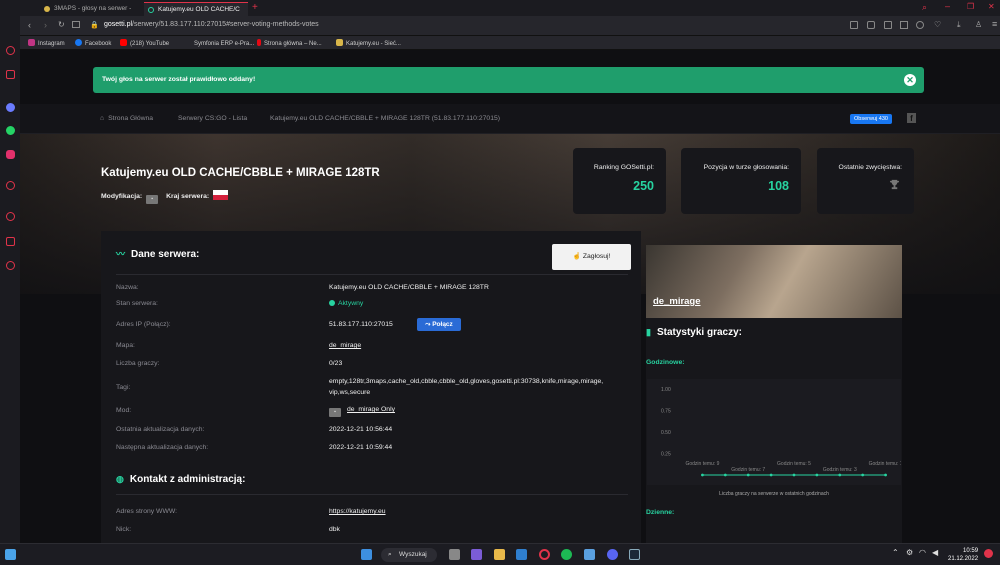 Image resolution: width=1000 pixels, height=565 pixels. I want to click on x-tick-label: Godzin temu: 5, so click(794, 464).